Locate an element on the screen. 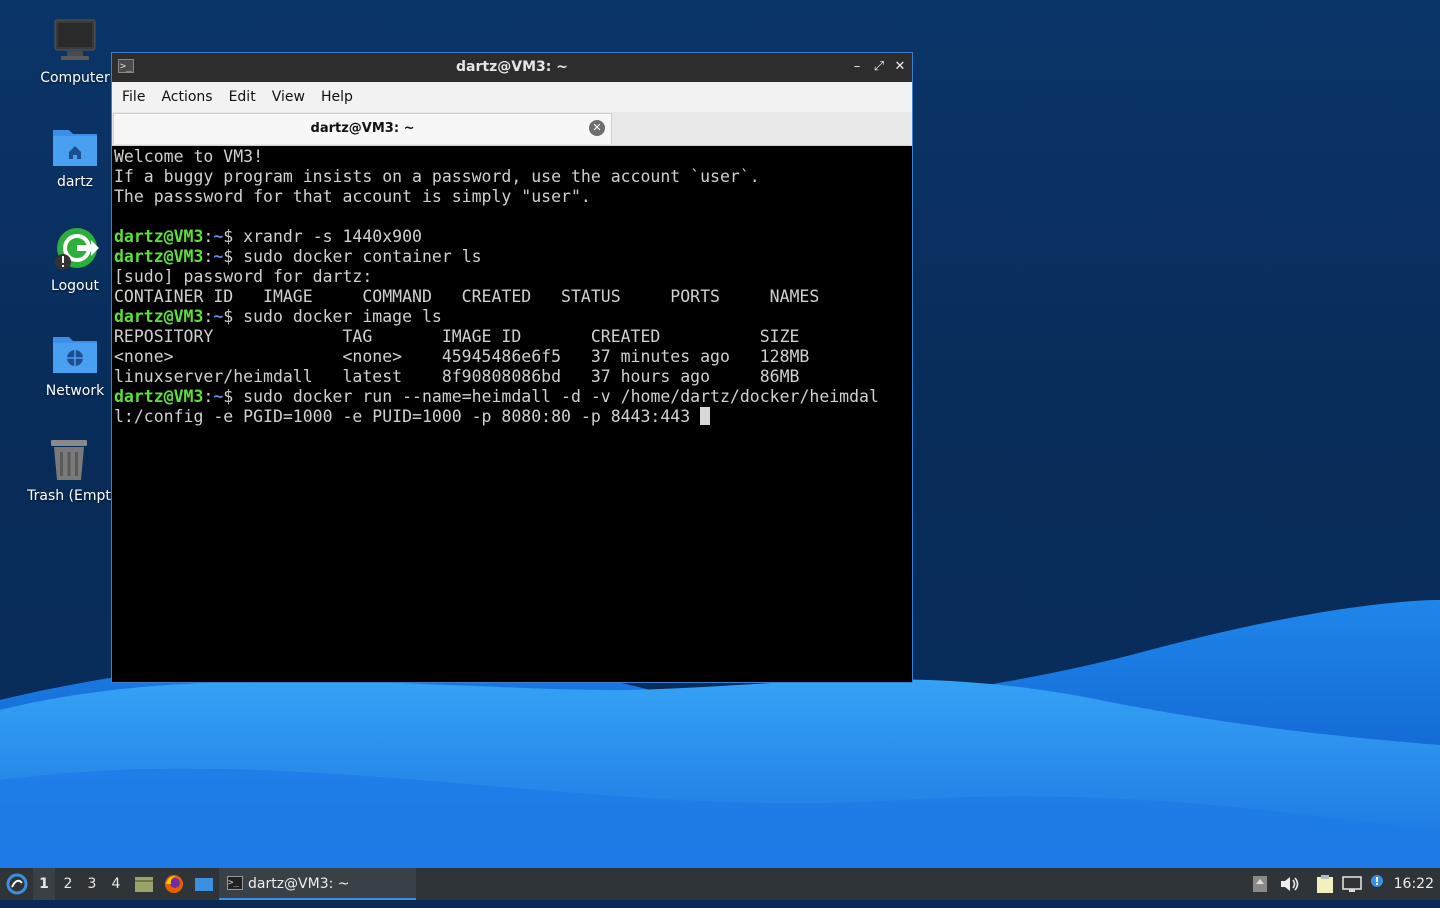 The width and height of the screenshot is (1440, 908). desktop-icon is located at coordinates (204, 884).